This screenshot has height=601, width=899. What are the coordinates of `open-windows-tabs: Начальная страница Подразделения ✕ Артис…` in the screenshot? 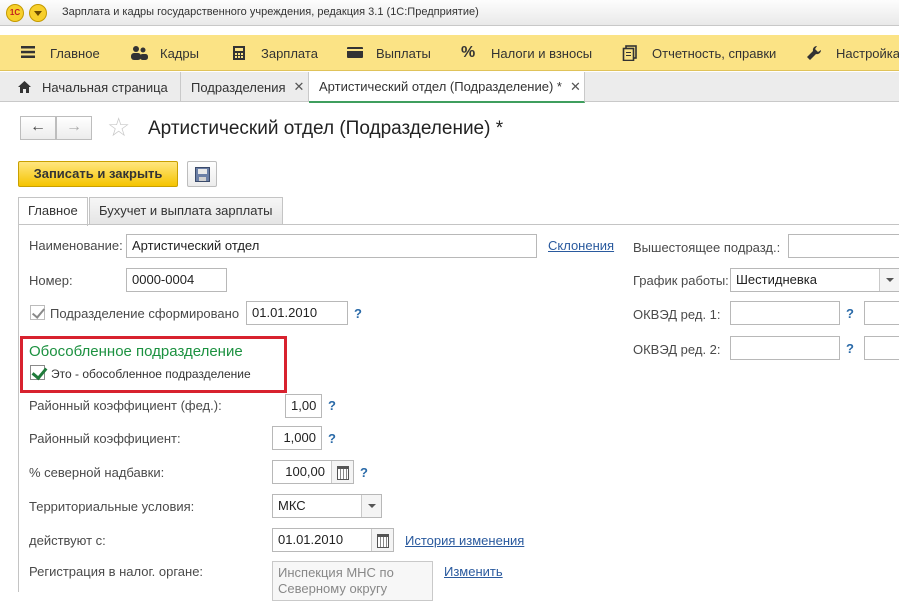 It's located at (449, 87).